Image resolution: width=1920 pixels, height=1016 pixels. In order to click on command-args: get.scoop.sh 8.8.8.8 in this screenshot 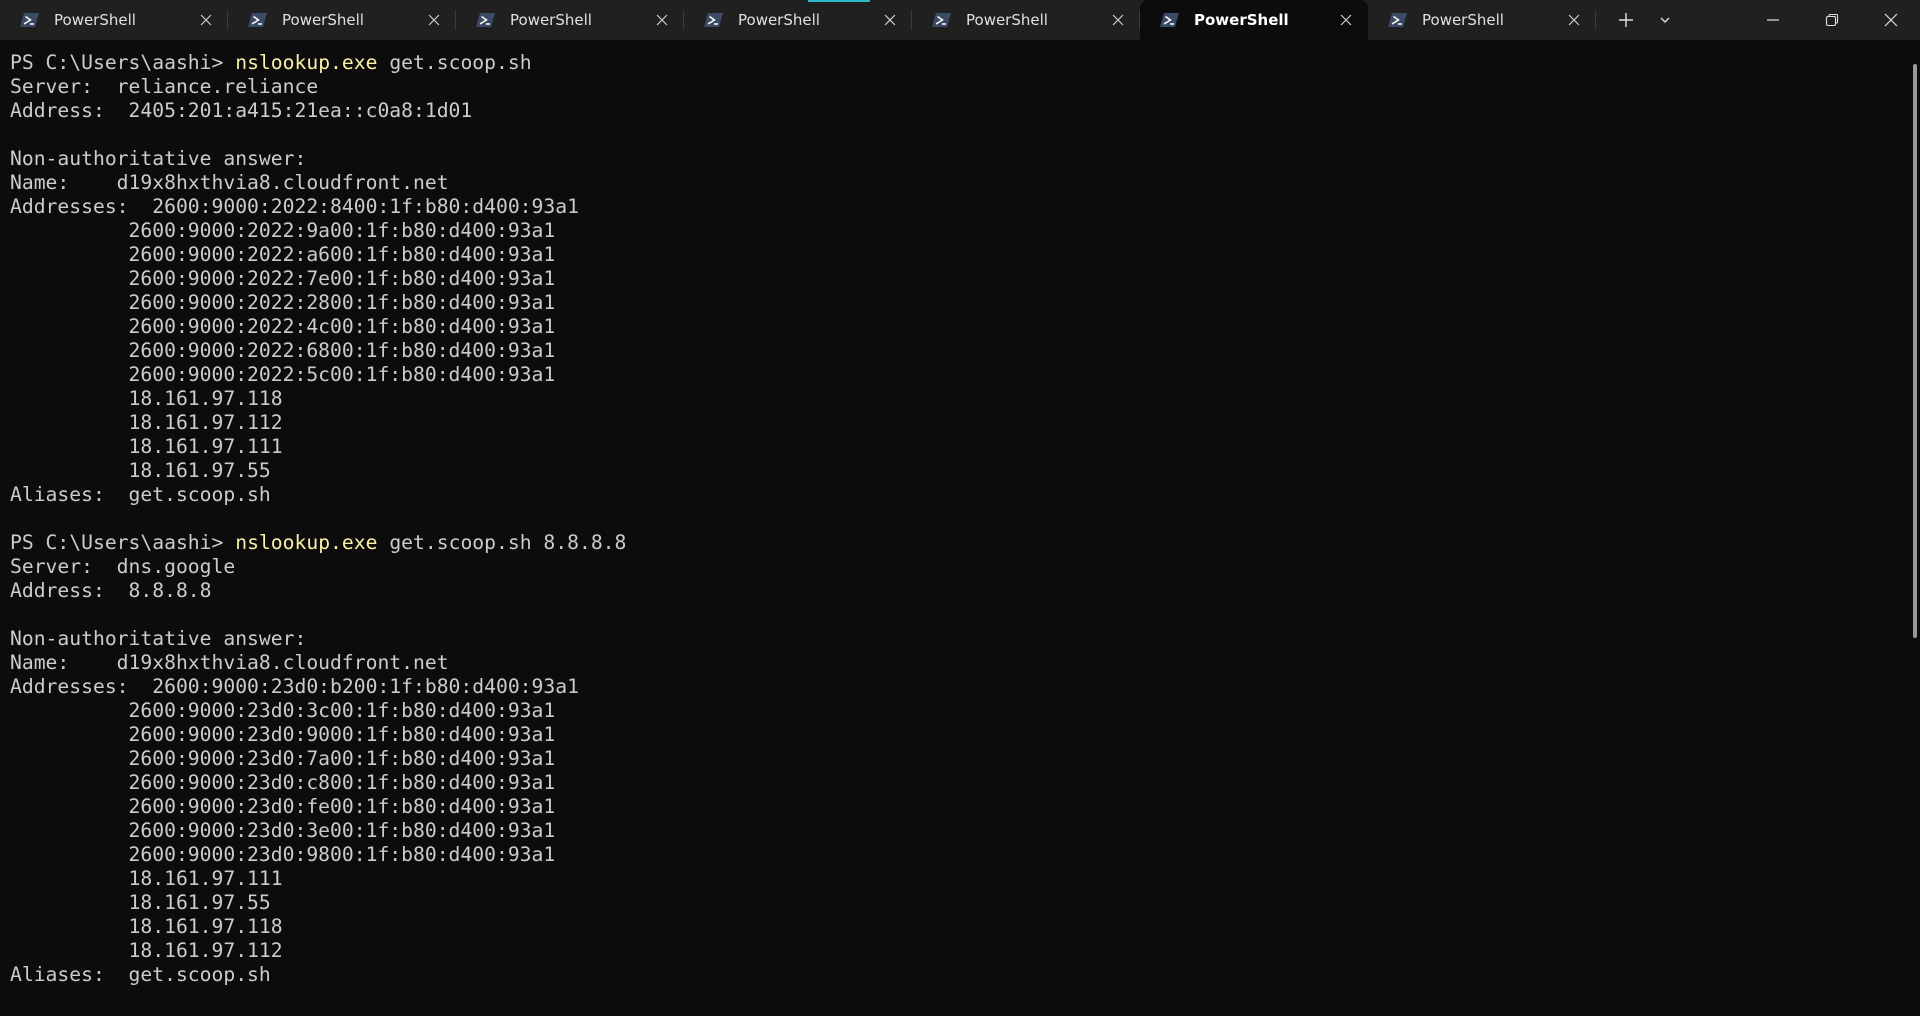, I will do `click(502, 542)`.